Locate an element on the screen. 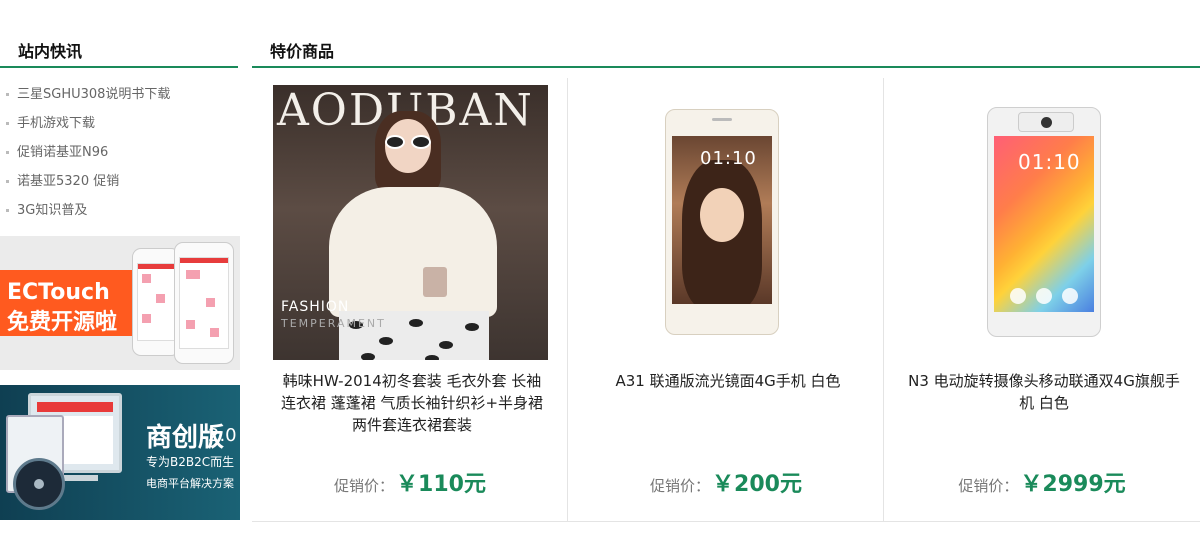  news-item-label: 促销诺基亚N96 is located at coordinates (62, 152).